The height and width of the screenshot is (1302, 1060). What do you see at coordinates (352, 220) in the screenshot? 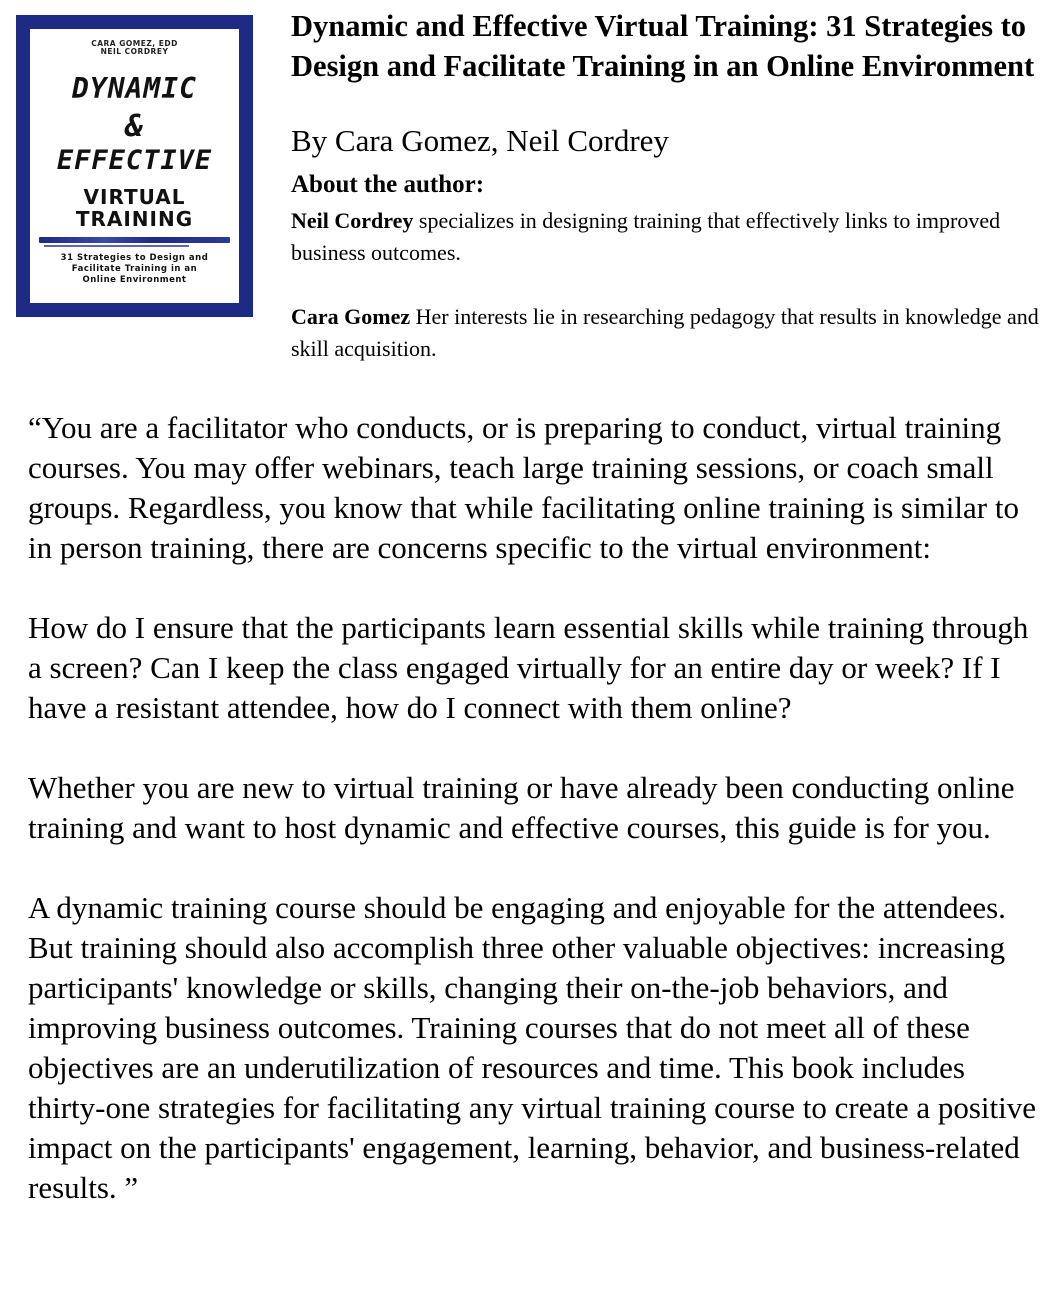
I see `author-name: Neil Cordrey` at bounding box center [352, 220].